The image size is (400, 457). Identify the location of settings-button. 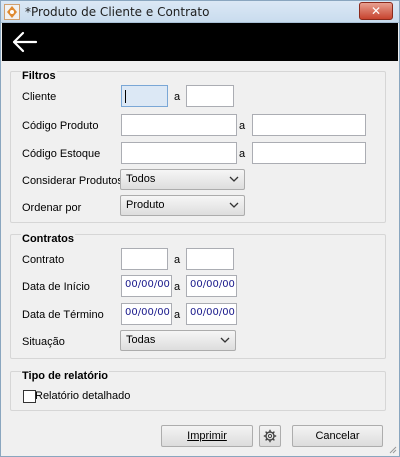
(270, 436).